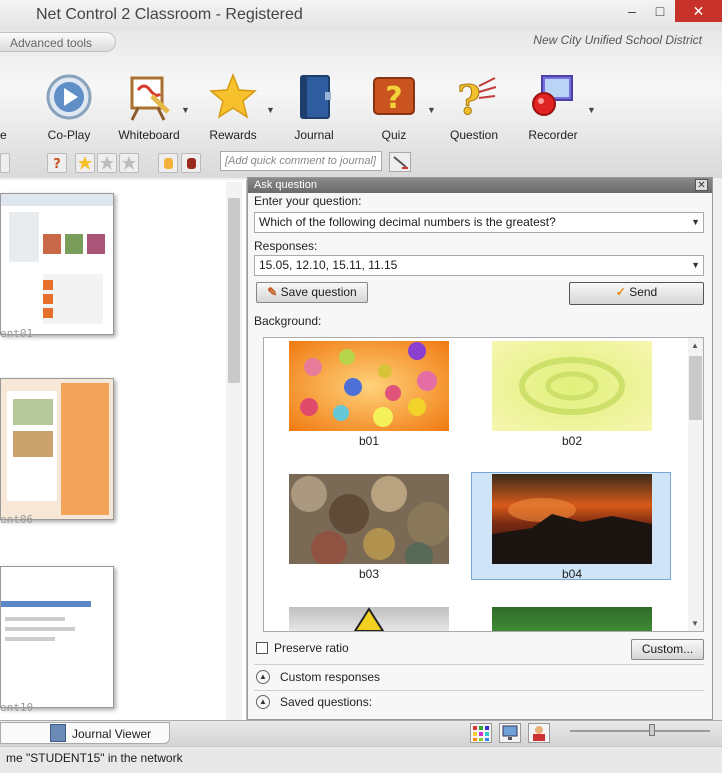 The width and height of the screenshot is (722, 773). Describe the element at coordinates (479, 265) in the screenshot. I see `responses-select: 15.05, 12.10, 15.11, 11.15 ▼` at that location.